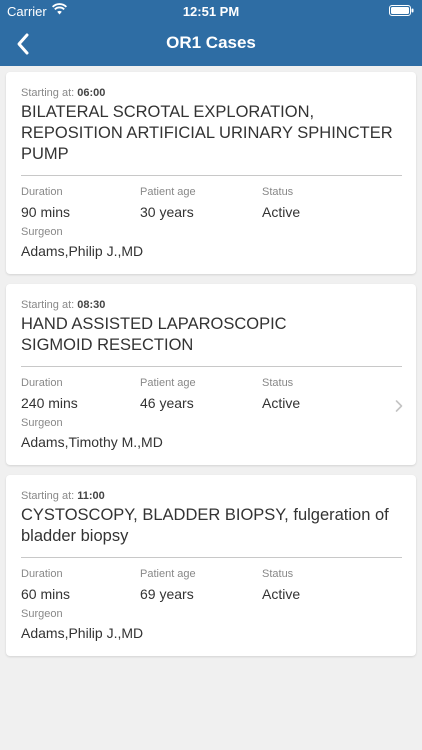  I want to click on app-header: Carrier 12:51 PM OR1 Cases, so click(211, 33).